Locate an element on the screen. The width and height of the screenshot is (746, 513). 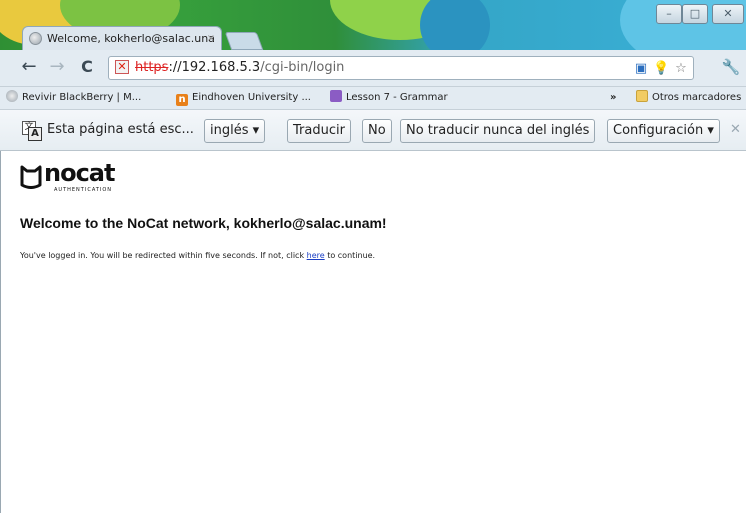
url-host: ://192.168.5.3 is located at coordinates (214, 67).